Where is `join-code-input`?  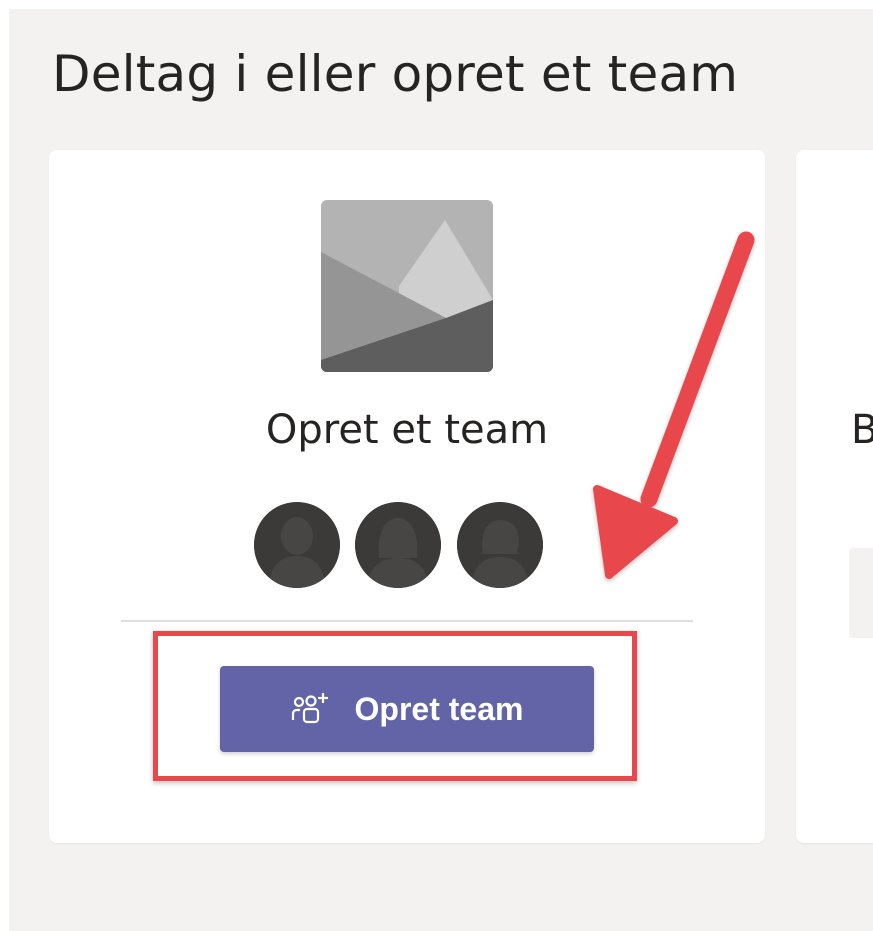 join-code-input is located at coordinates (861, 593).